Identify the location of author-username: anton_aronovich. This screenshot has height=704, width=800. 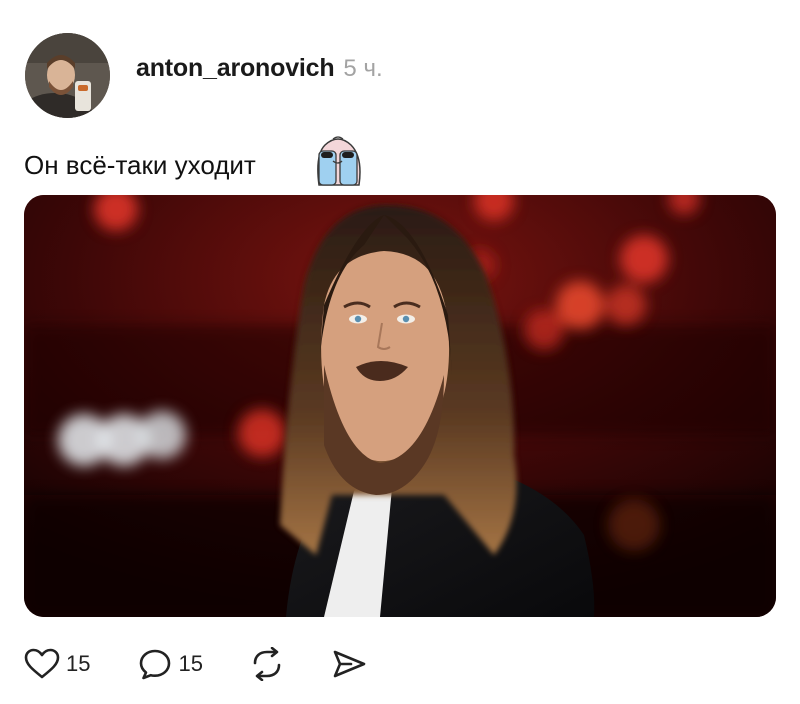
(235, 68).